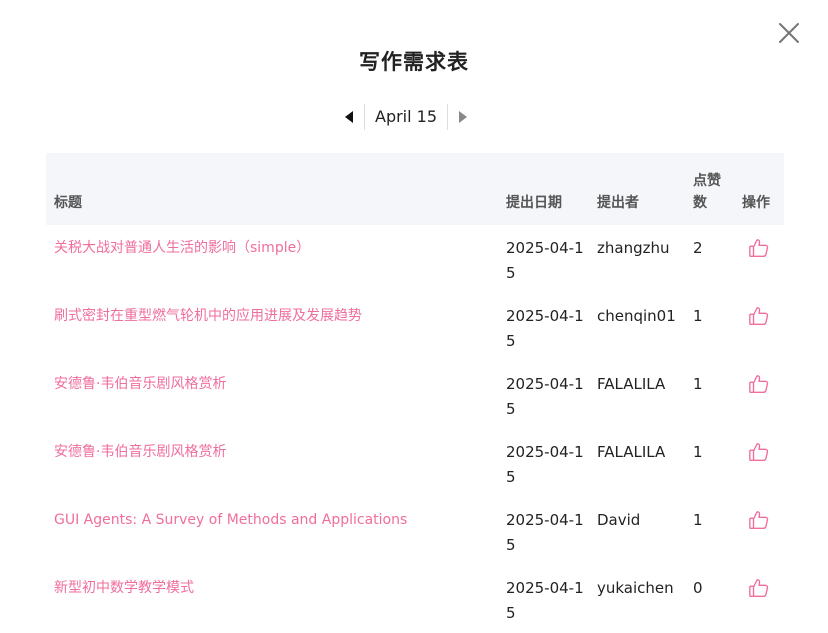  What do you see at coordinates (707, 192) in the screenshot?
I see `column-header-likes: 点赞数` at bounding box center [707, 192].